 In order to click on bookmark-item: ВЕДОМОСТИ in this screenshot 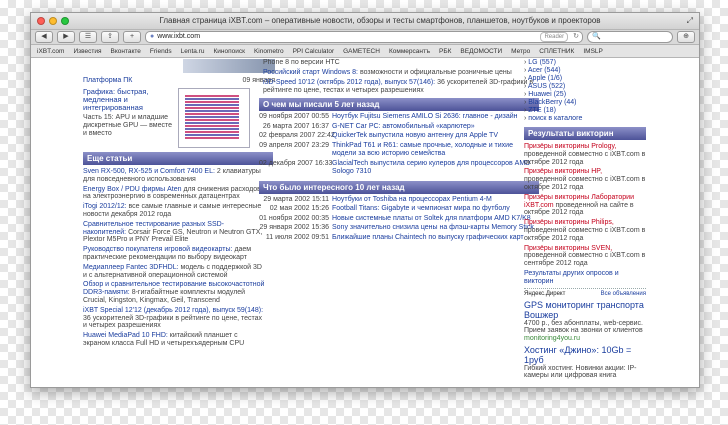, I will do `click(481, 51)`.